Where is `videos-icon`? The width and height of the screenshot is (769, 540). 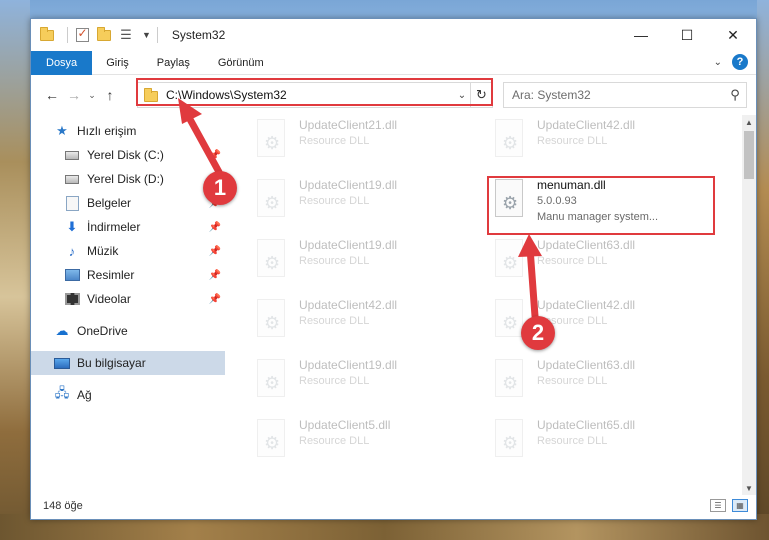 videos-icon is located at coordinates (72, 299).